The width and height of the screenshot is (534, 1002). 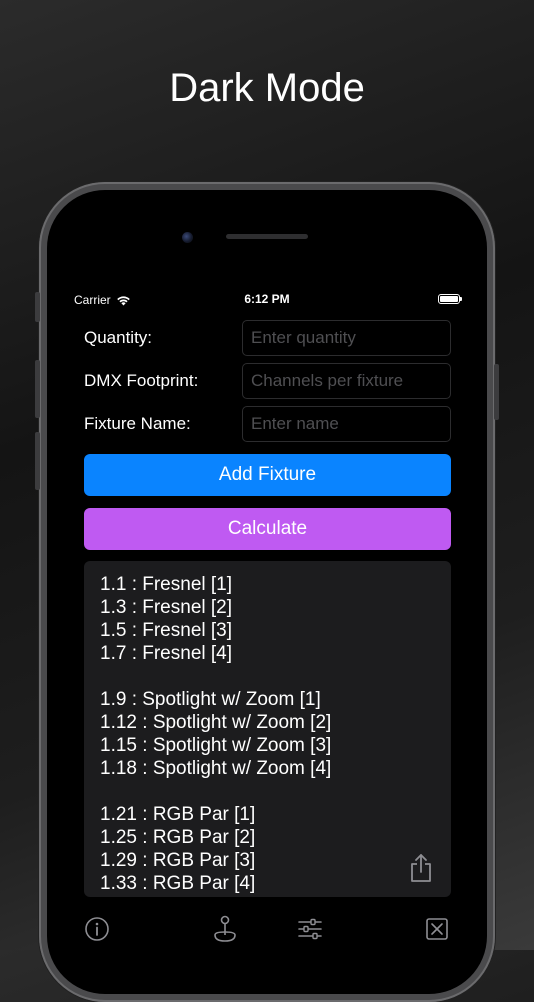 I want to click on clear-button, so click(x=437, y=929).